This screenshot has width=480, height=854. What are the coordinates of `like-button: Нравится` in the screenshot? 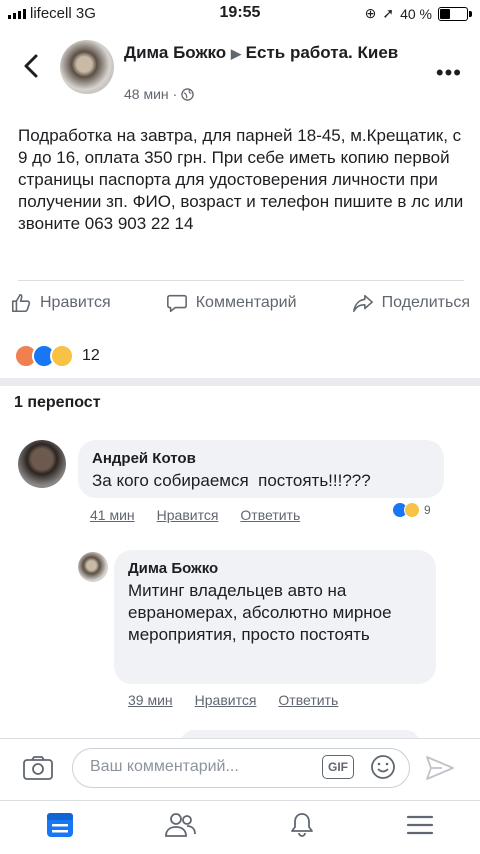 It's located at (60, 303).